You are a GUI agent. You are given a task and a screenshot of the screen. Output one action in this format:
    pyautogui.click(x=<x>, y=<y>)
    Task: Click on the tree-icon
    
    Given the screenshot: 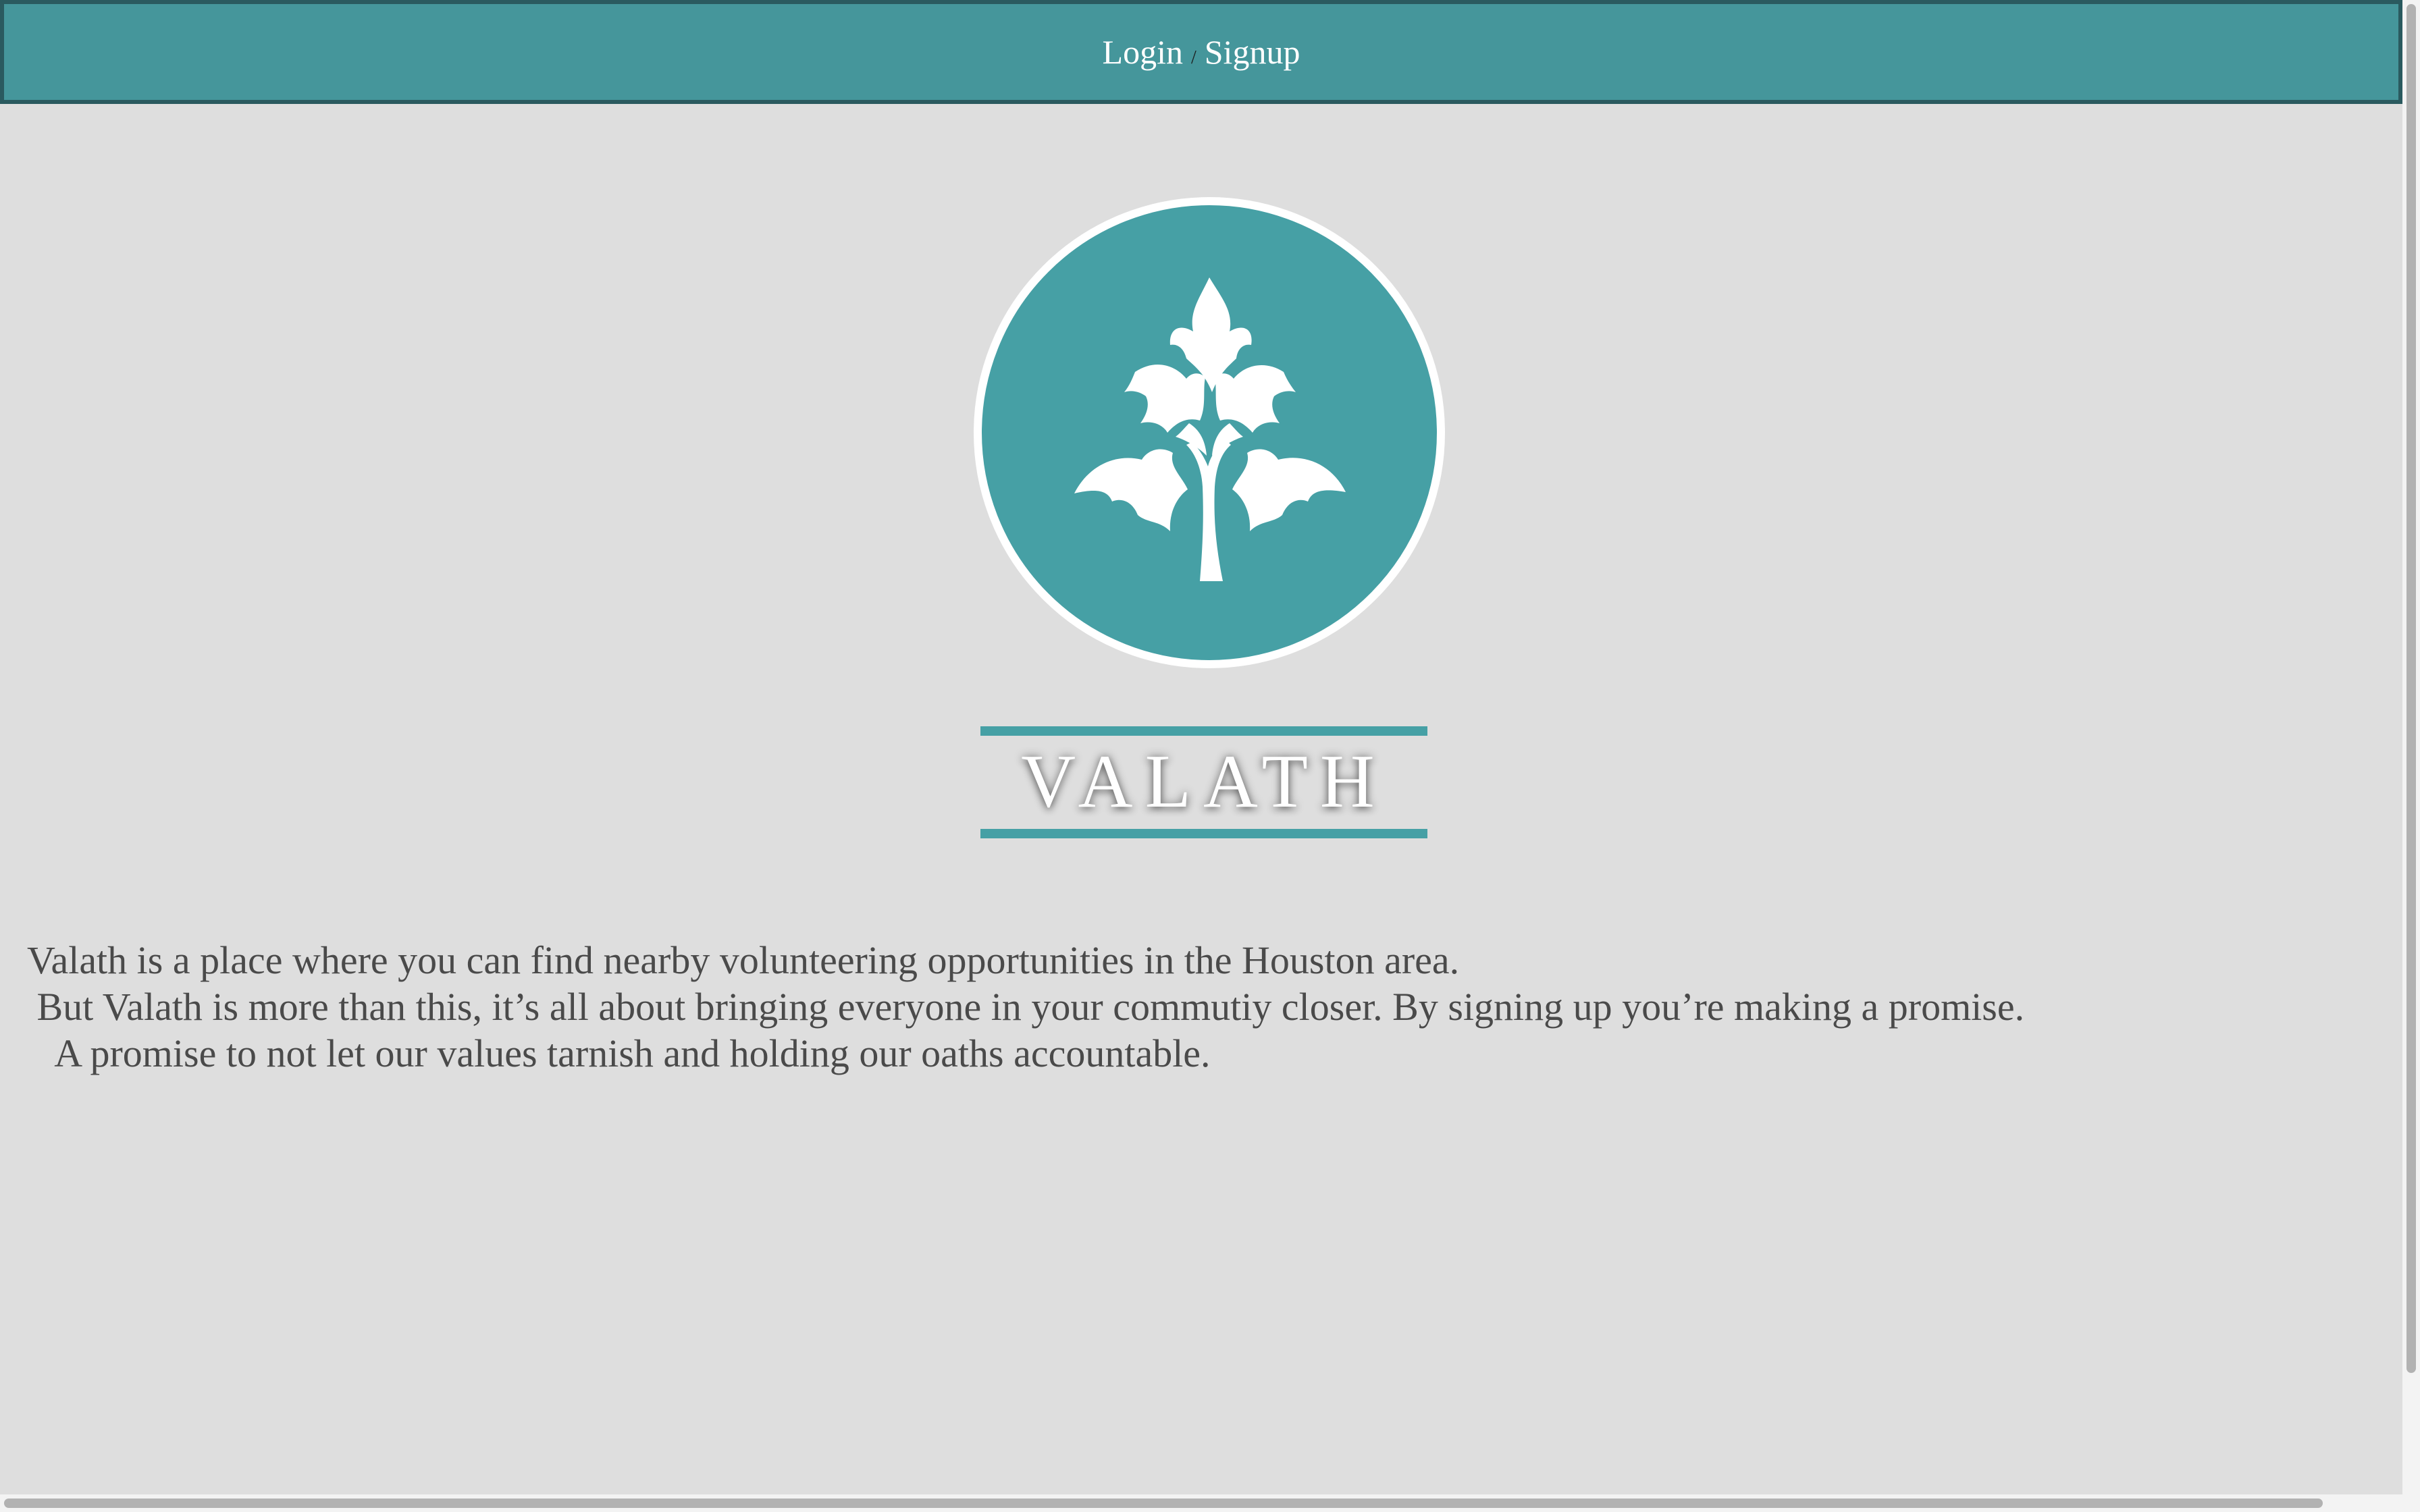 What is the action you would take?
    pyautogui.click(x=1210, y=429)
    